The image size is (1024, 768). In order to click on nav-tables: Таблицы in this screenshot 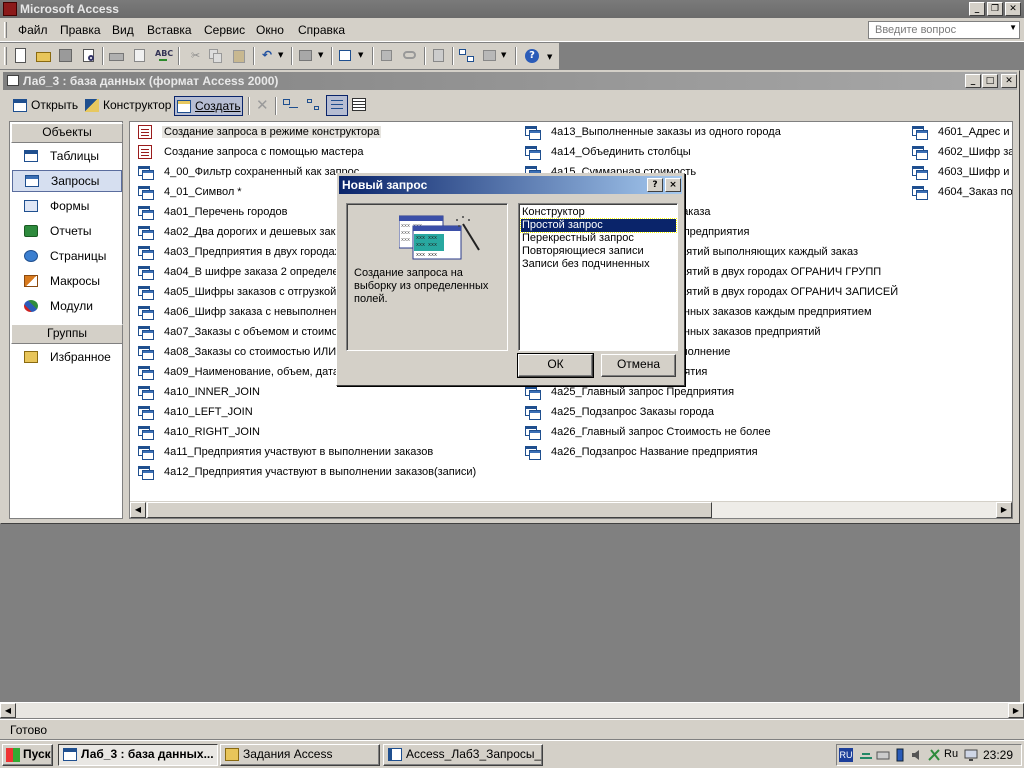, I will do `click(67, 157)`.